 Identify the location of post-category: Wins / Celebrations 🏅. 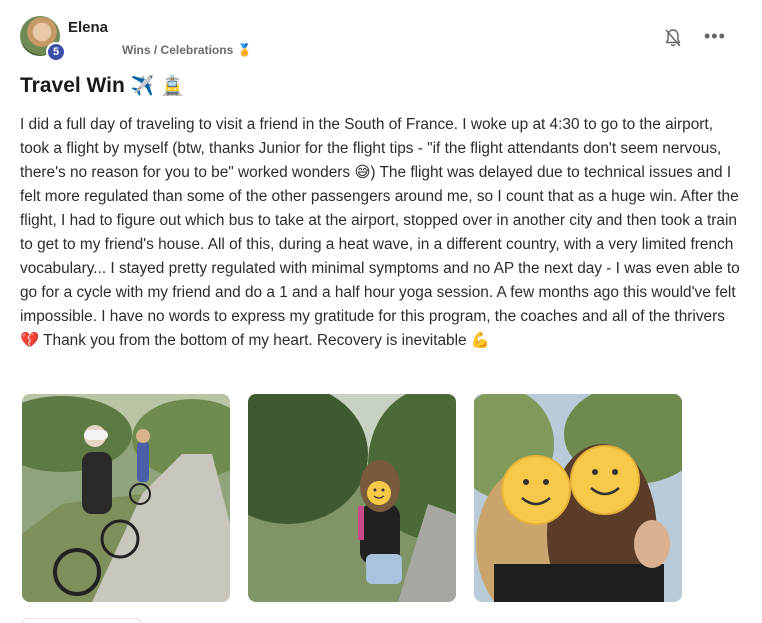
(187, 50).